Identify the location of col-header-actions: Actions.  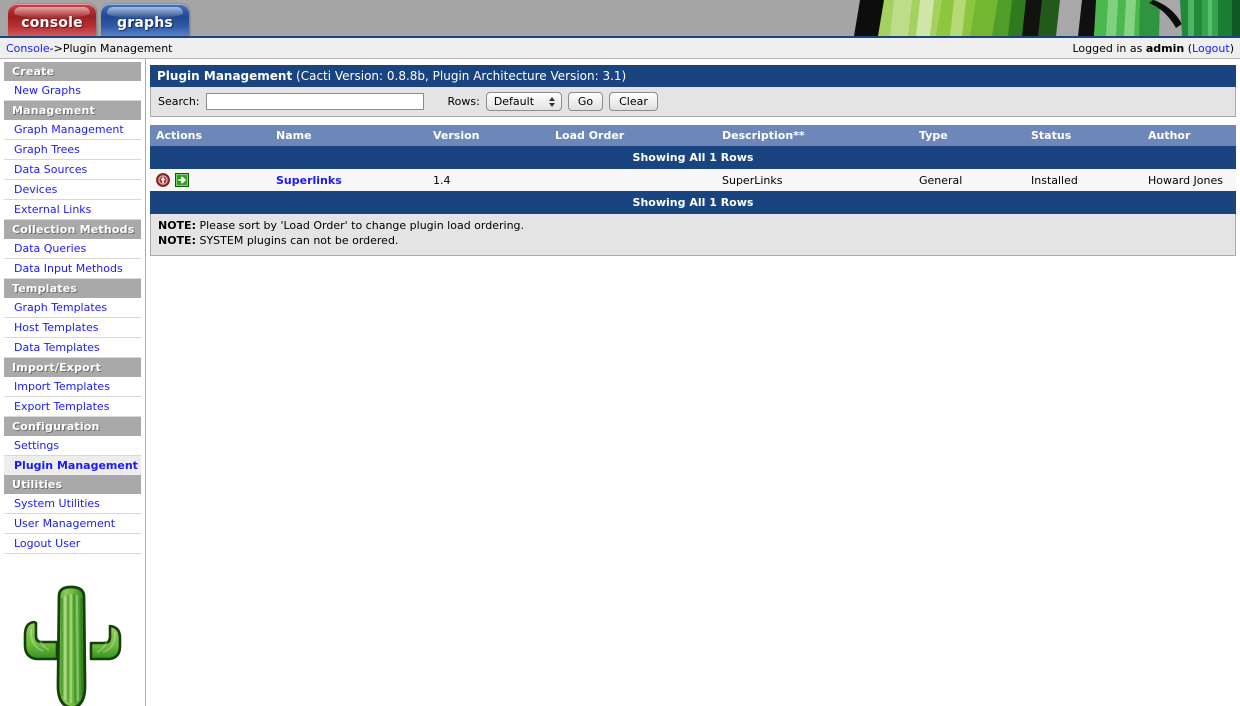
(210, 136).